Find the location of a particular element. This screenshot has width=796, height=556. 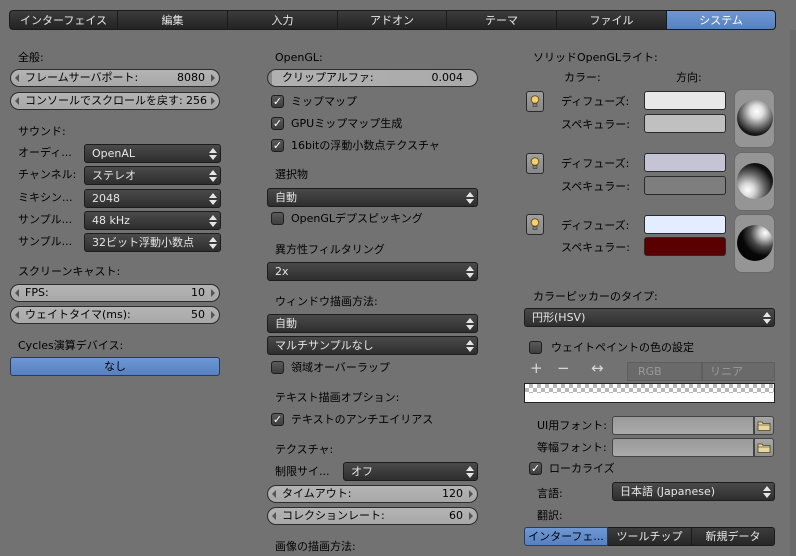

flip-ramp-icon: ↔ is located at coordinates (597, 368).